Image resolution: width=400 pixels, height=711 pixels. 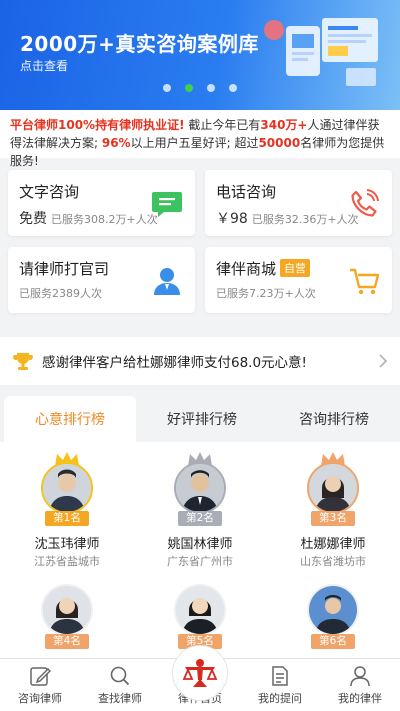 I want to click on nav-label: 查找律师, so click(x=120, y=698).